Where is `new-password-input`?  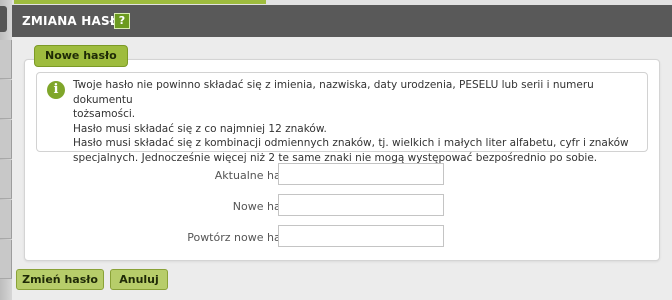 new-password-input is located at coordinates (361, 205).